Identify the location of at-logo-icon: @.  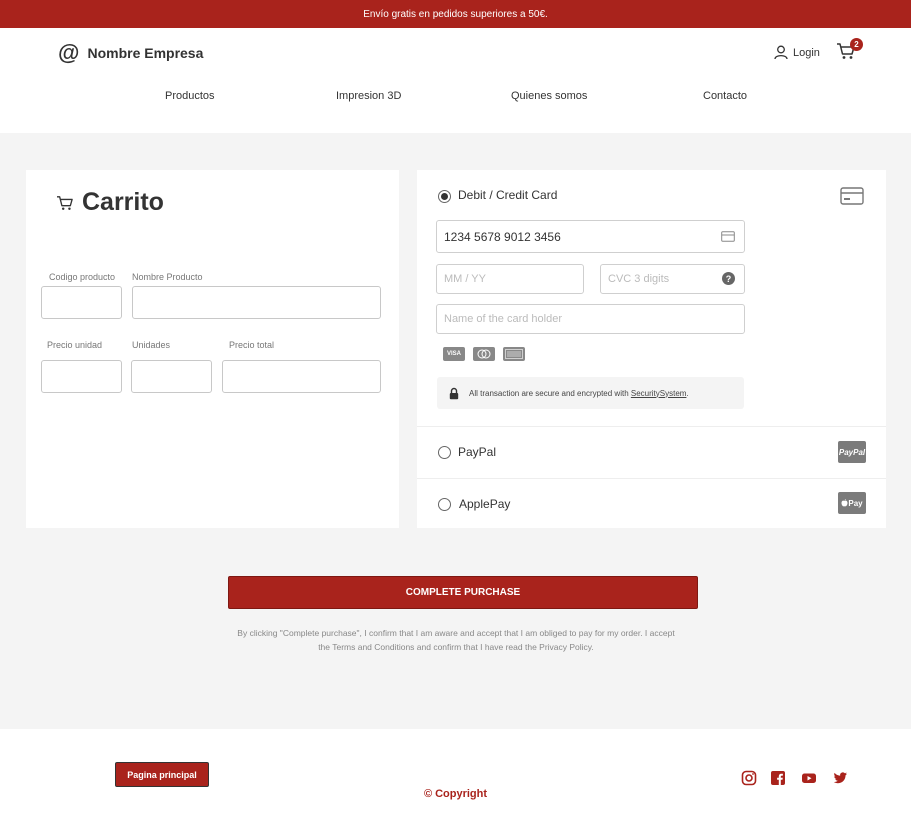
(69, 52).